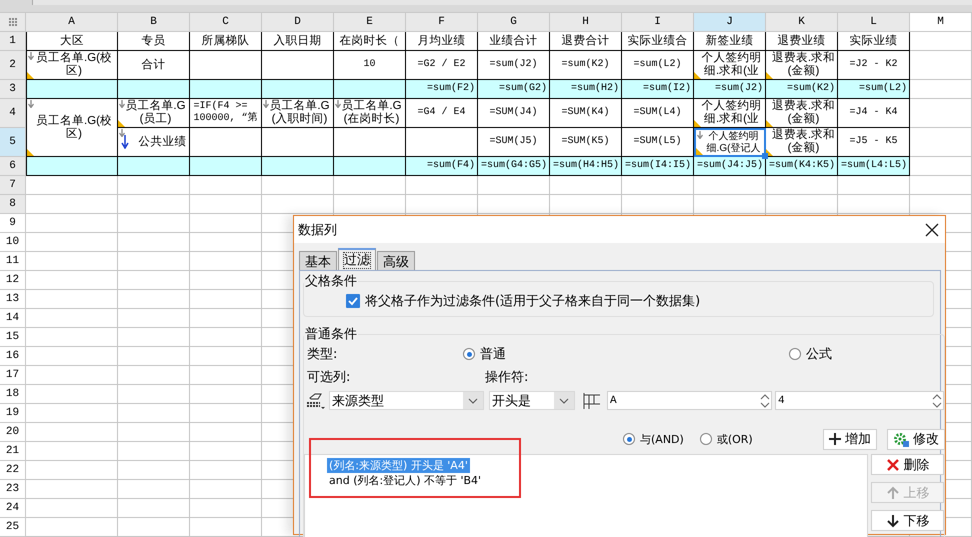 The width and height of the screenshot is (972, 537). What do you see at coordinates (802, 41) in the screenshot?
I see `cell-text: 退费业绩` at bounding box center [802, 41].